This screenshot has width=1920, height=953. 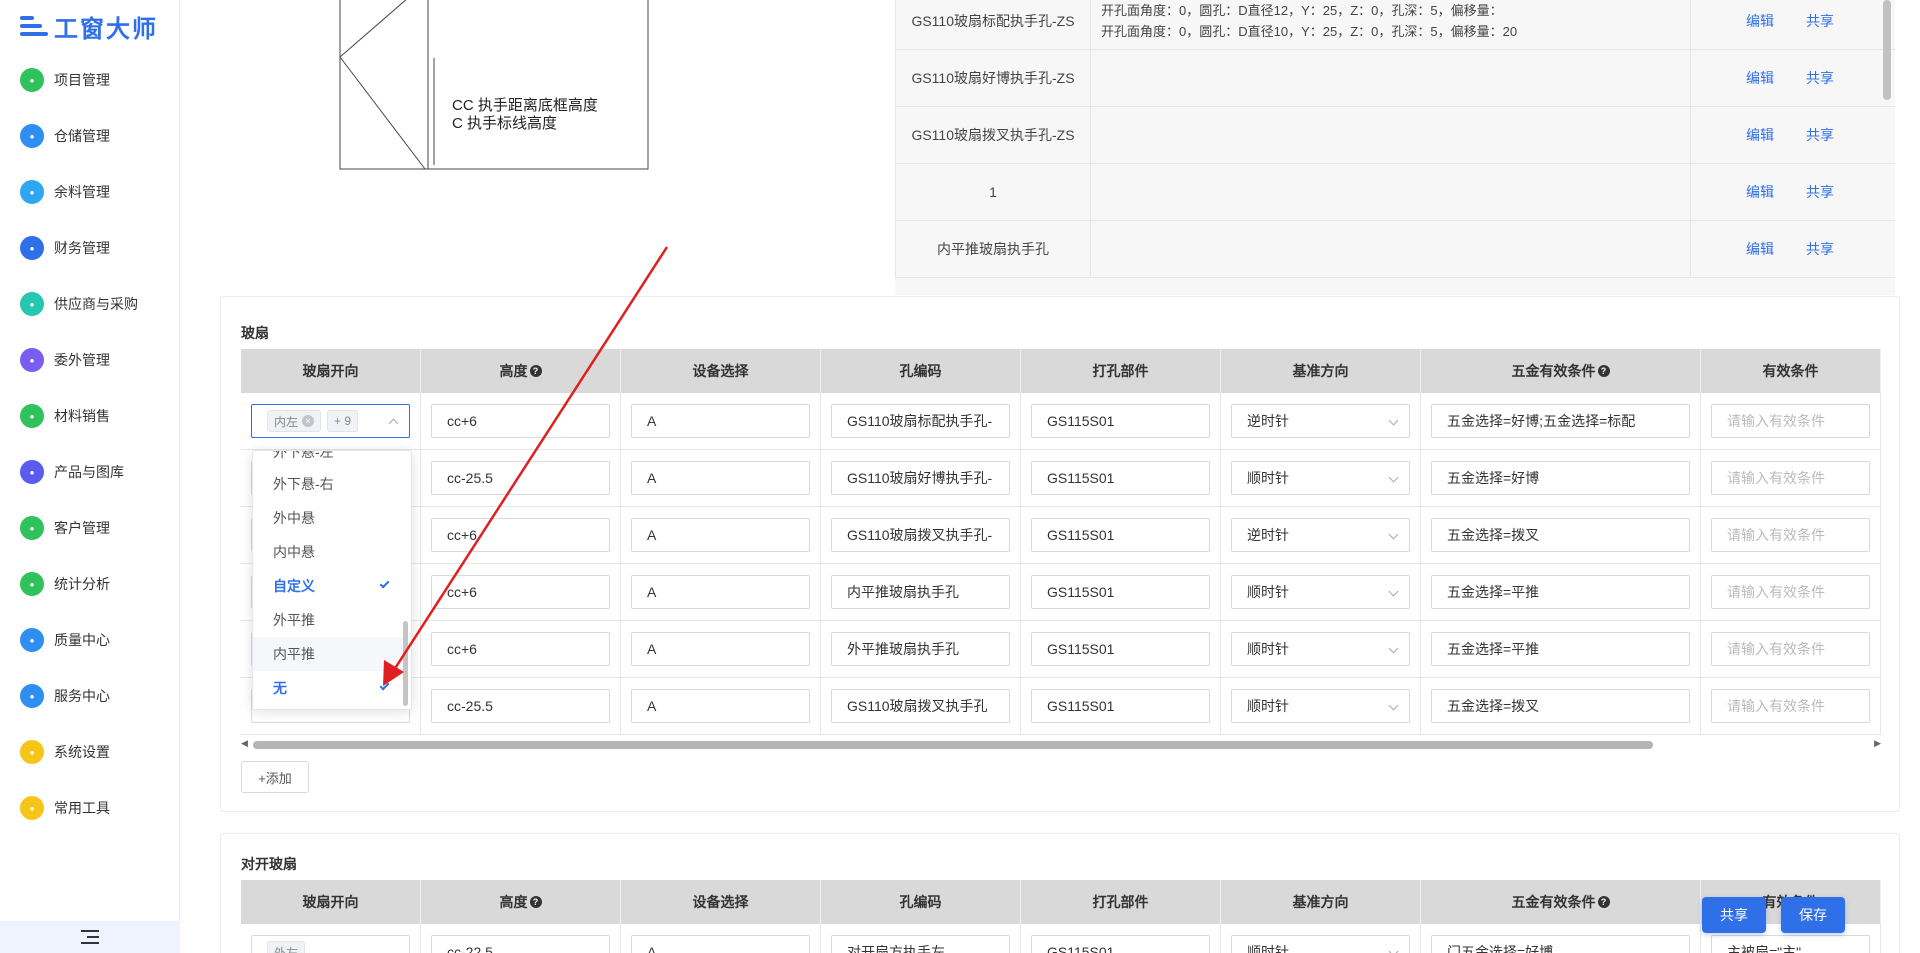 I want to click on collapse-sidebar-button, so click(x=90, y=937).